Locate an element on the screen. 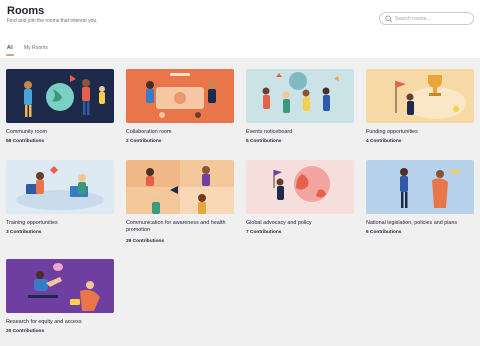 This screenshot has height=346, width=480. room-tabs: All My Rooms is located at coordinates (240, 49).